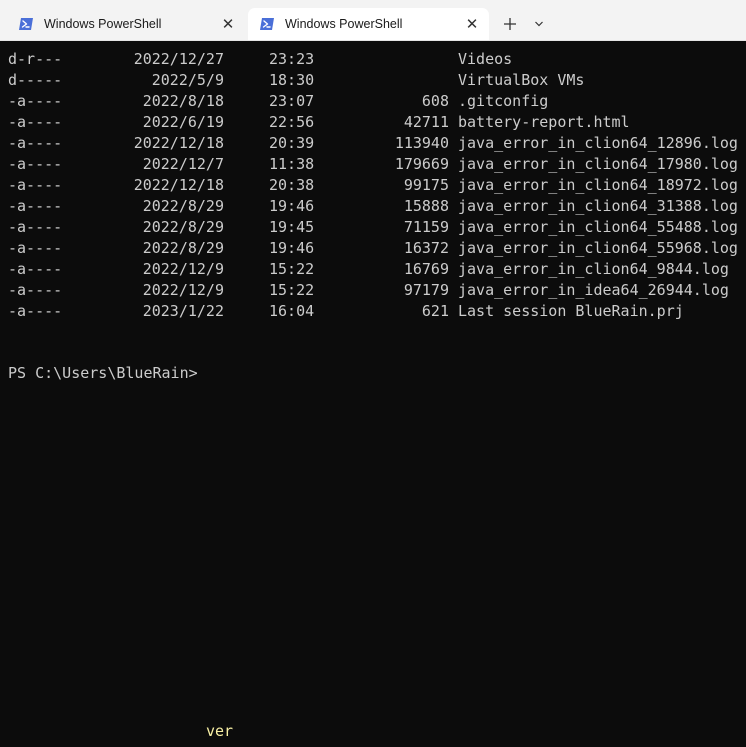 This screenshot has height=747, width=746. I want to click on chevron-down-icon, so click(539, 24).